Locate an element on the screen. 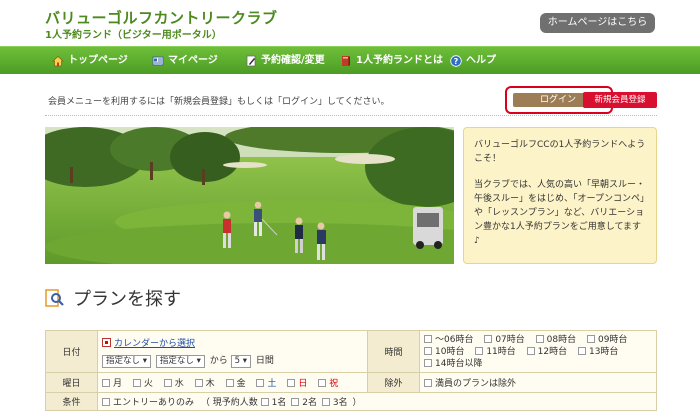  nav-label: 1人予約ランドとは is located at coordinates (399, 60).